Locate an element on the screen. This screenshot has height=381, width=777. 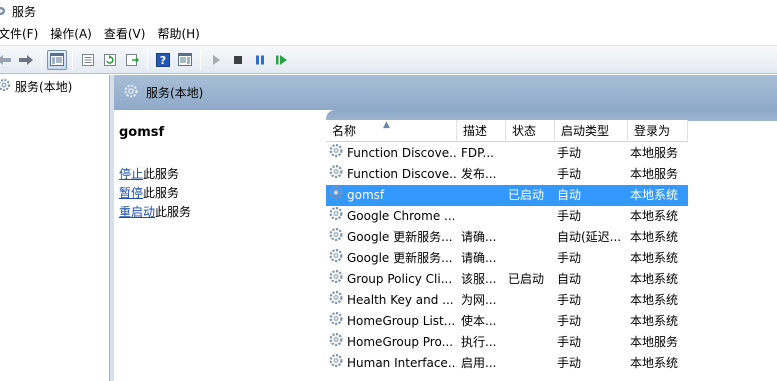
stop-service-link: 停止 is located at coordinates (131, 174).